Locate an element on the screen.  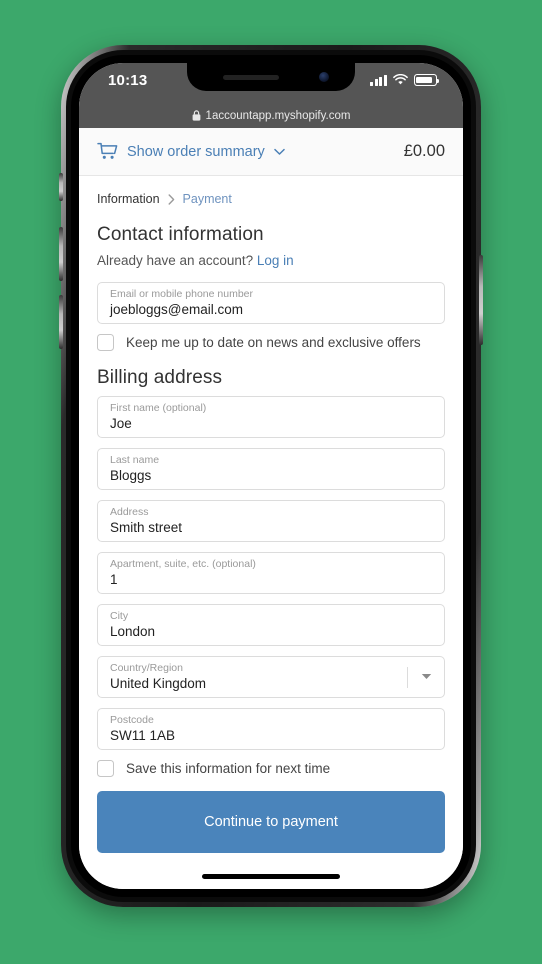
status-bar: 10:13 is located at coordinates (271, 83).